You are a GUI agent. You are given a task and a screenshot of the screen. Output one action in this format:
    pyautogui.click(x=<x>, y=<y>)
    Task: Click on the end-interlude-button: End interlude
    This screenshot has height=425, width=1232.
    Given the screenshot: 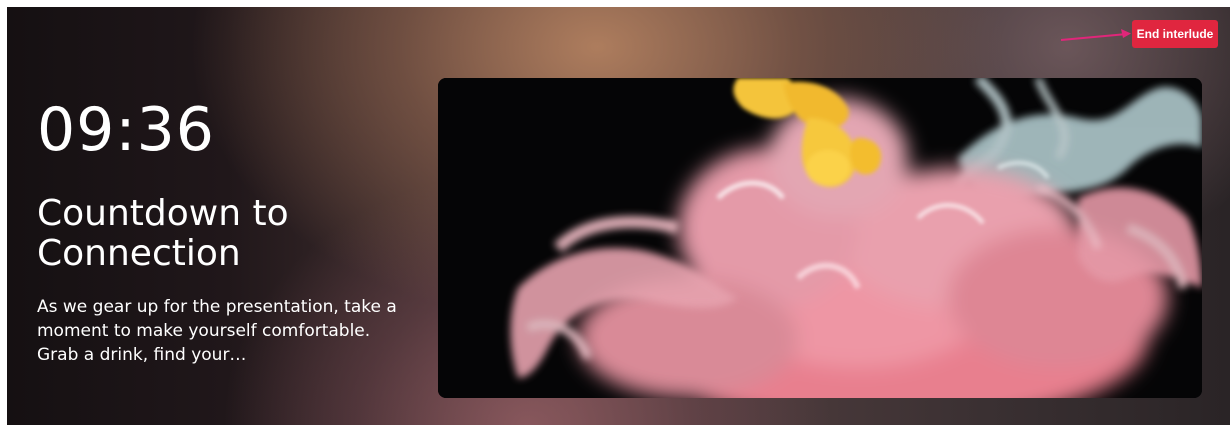 What is the action you would take?
    pyautogui.click(x=1175, y=34)
    